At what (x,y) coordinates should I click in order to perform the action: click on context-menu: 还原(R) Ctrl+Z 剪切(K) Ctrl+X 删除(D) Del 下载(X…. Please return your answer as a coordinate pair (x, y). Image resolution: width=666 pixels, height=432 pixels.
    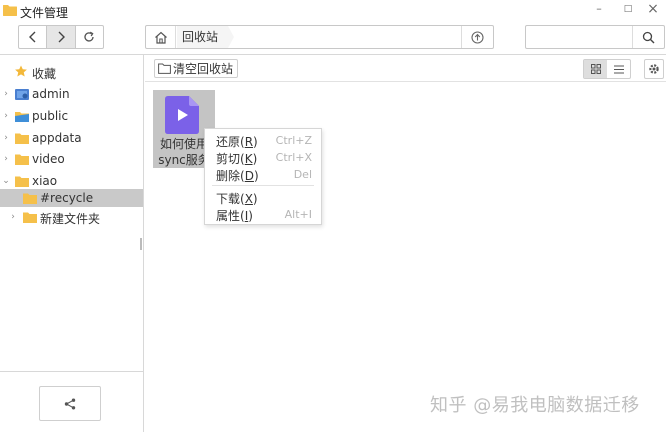
    Looking at the image, I should click on (263, 176).